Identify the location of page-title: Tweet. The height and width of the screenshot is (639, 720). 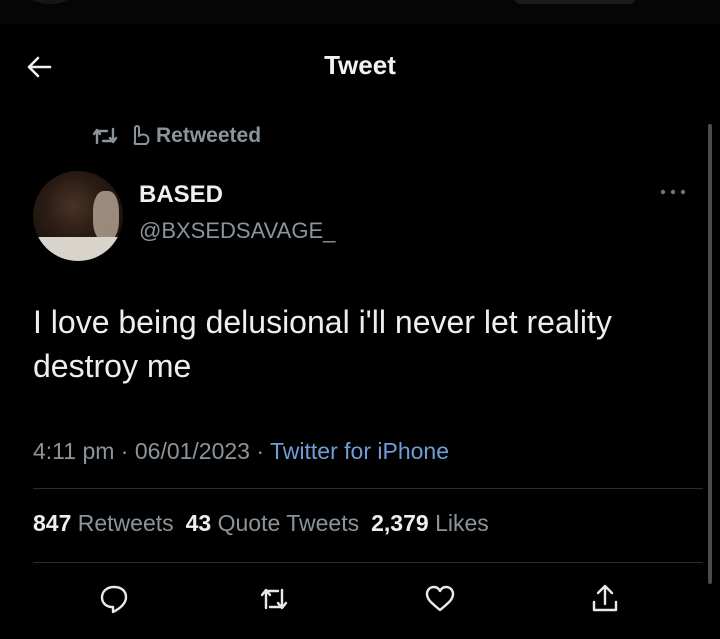
(360, 65).